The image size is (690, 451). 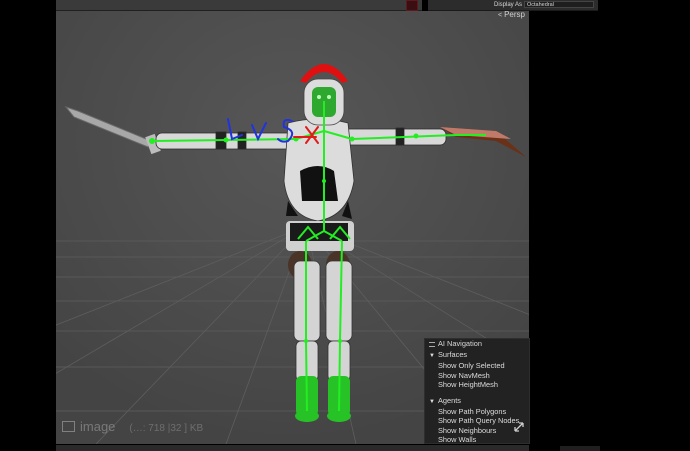 What do you see at coordinates (477, 401) in the screenshot?
I see `agents-foldout: ▼ Agents` at bounding box center [477, 401].